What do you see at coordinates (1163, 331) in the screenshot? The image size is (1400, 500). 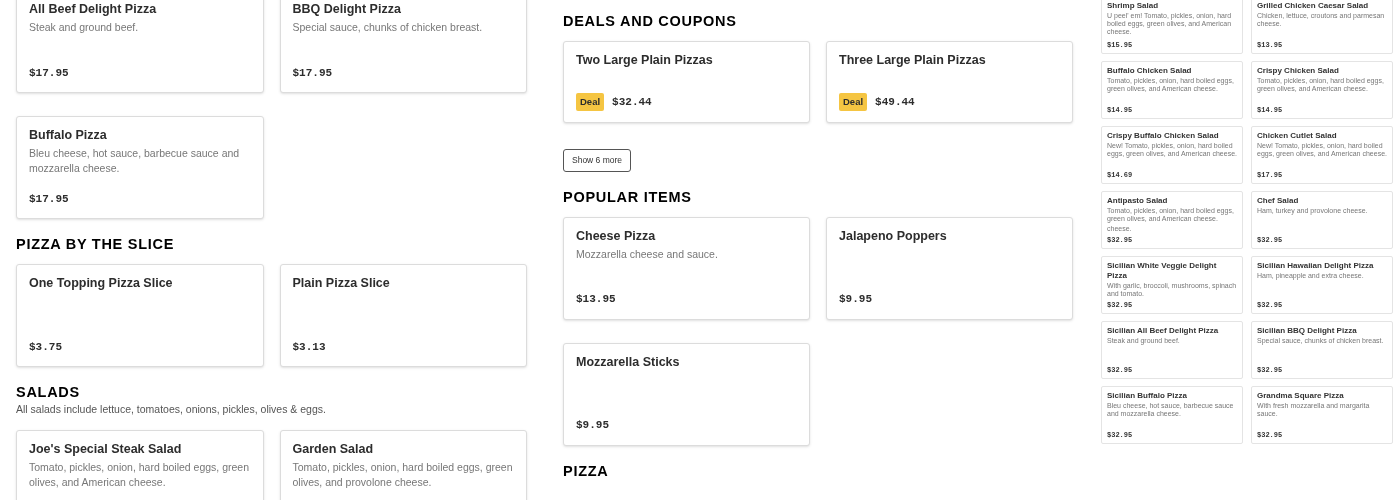 I see `item-title: Sicilian All Beef Delight Pizza` at bounding box center [1163, 331].